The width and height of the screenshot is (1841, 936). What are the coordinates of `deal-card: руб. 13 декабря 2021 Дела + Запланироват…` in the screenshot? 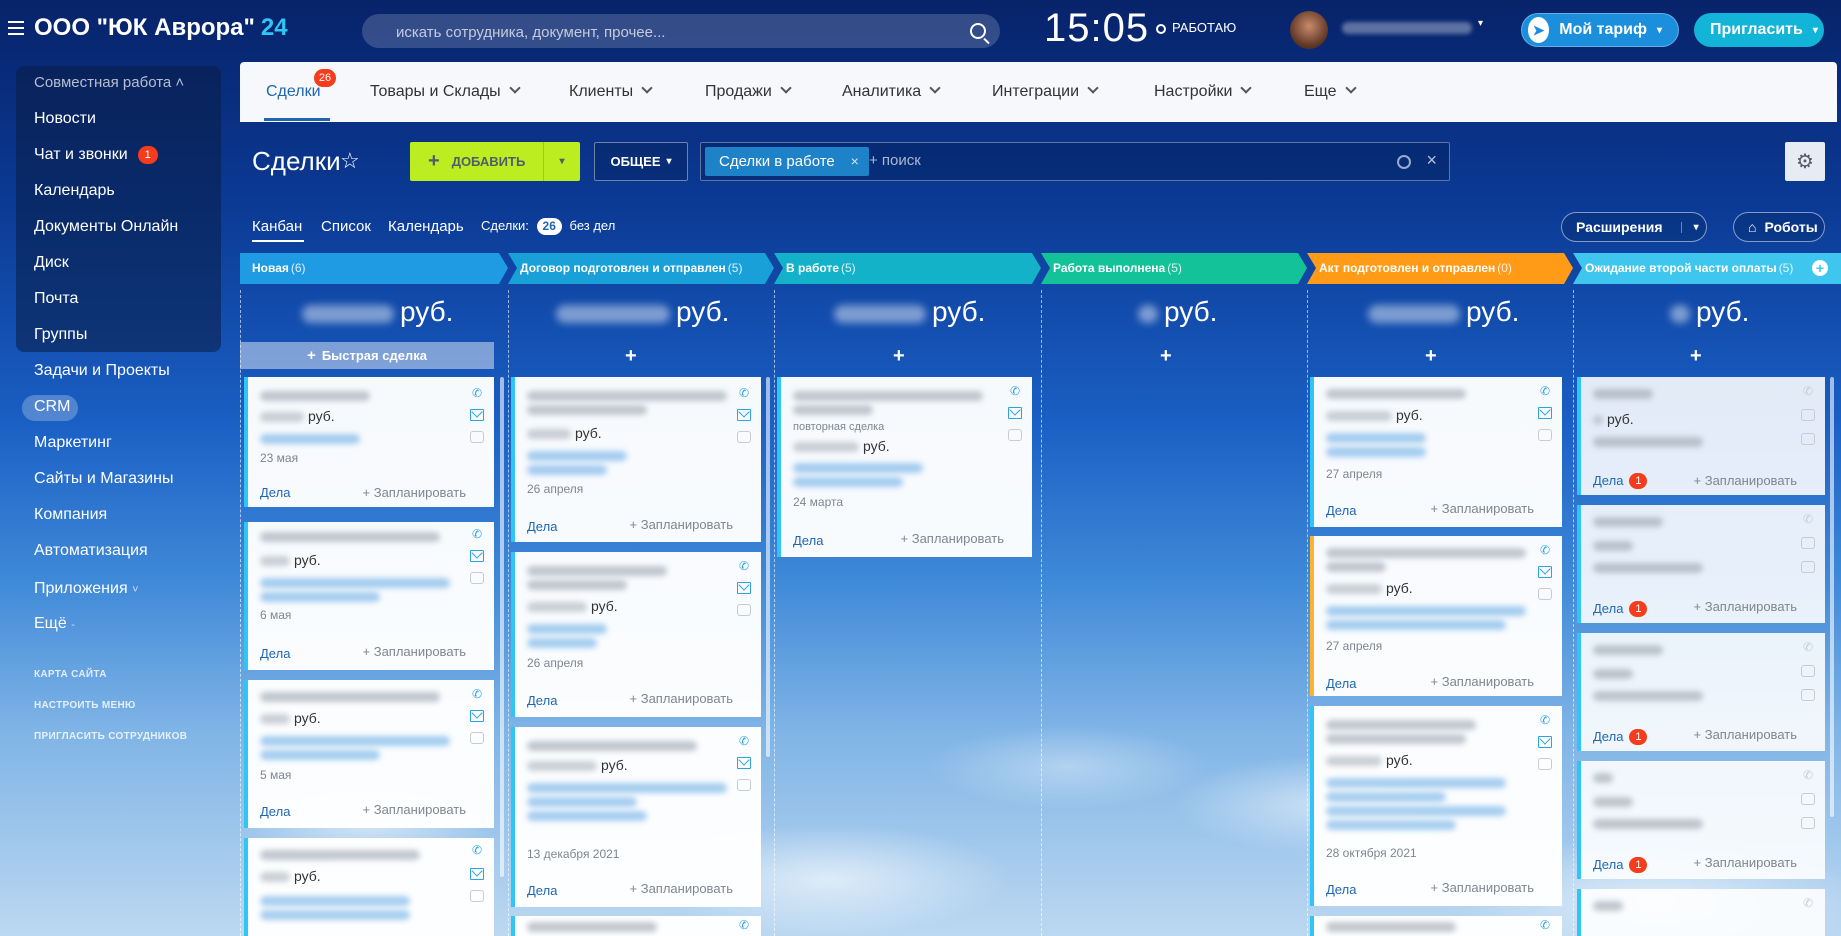 It's located at (636, 817).